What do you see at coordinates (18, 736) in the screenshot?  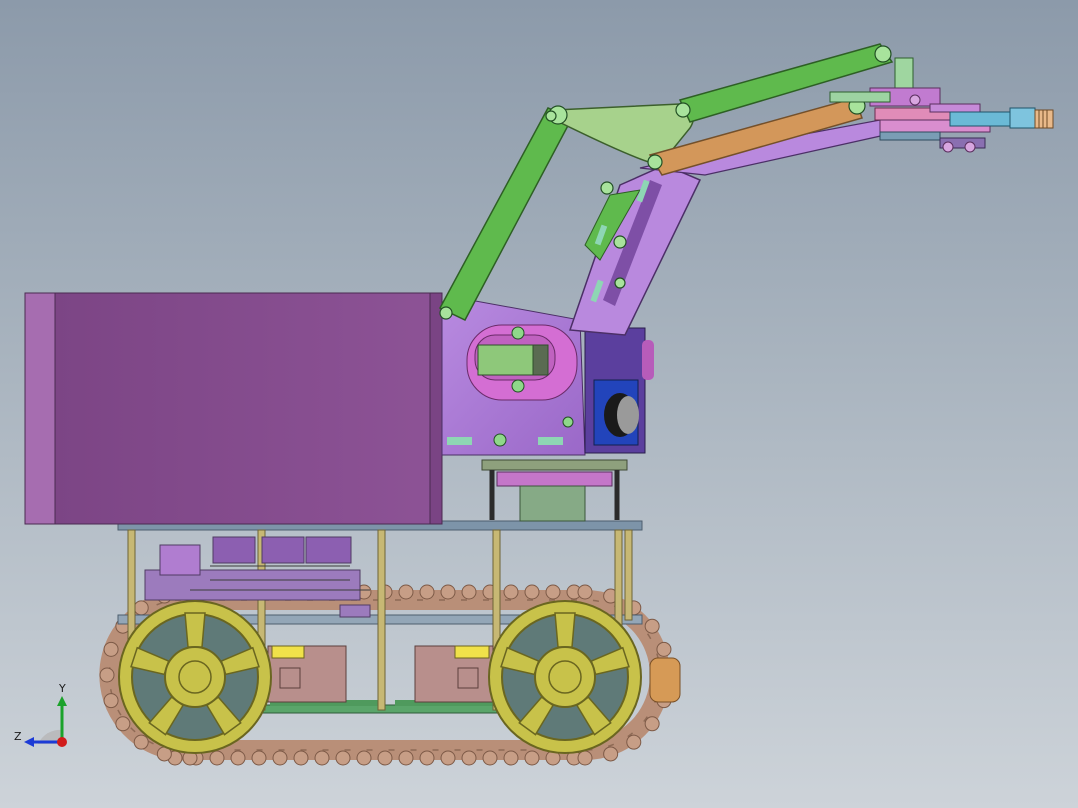 I see `triad-z-label: Z` at bounding box center [18, 736].